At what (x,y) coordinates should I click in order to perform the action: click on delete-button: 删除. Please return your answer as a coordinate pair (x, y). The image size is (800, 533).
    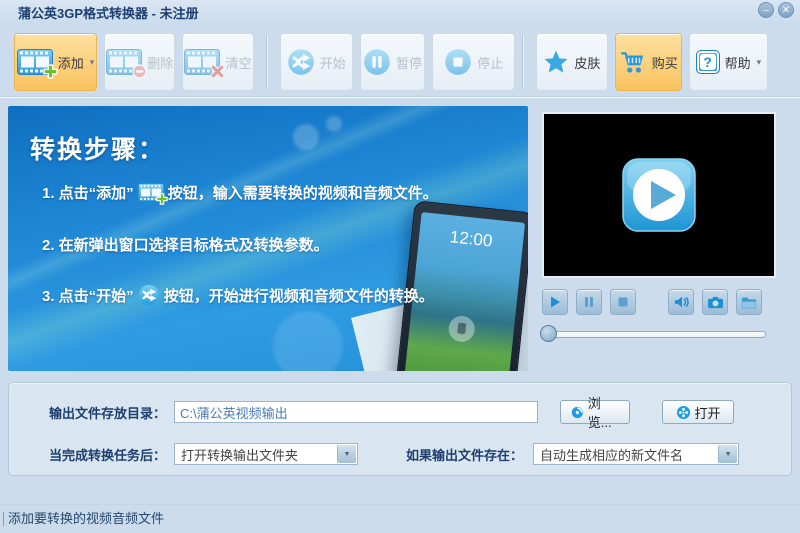
    Looking at the image, I should click on (140, 62).